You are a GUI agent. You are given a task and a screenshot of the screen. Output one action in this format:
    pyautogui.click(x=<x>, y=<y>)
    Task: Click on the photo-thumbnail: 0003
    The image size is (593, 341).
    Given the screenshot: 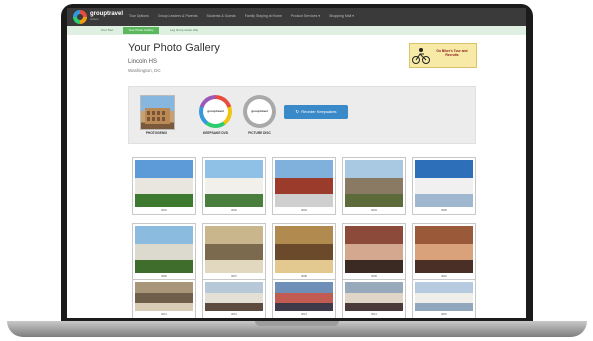 What is the action you would take?
    pyautogui.click(x=304, y=186)
    